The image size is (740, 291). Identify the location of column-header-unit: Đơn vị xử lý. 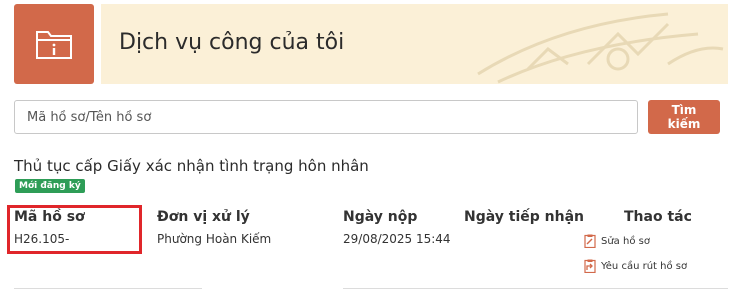
(203, 217).